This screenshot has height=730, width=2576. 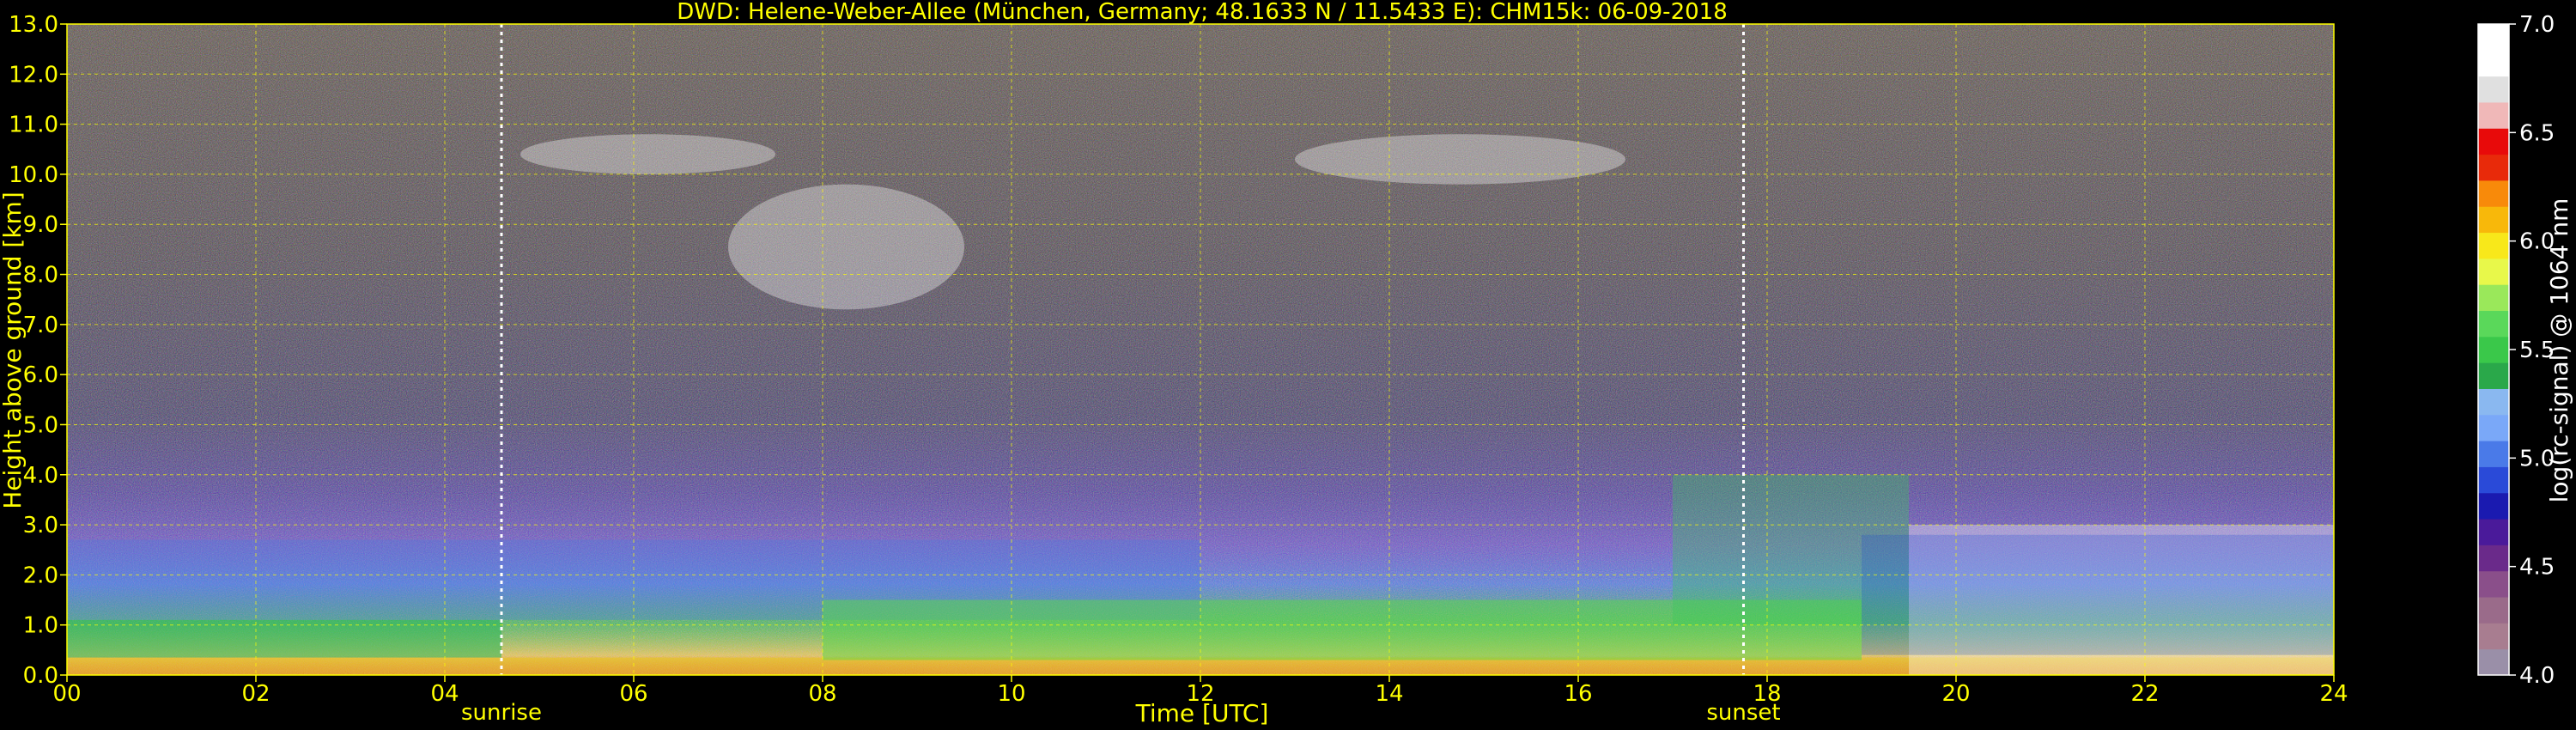 I want to click on y-tick-label: 7.0, so click(x=40, y=325).